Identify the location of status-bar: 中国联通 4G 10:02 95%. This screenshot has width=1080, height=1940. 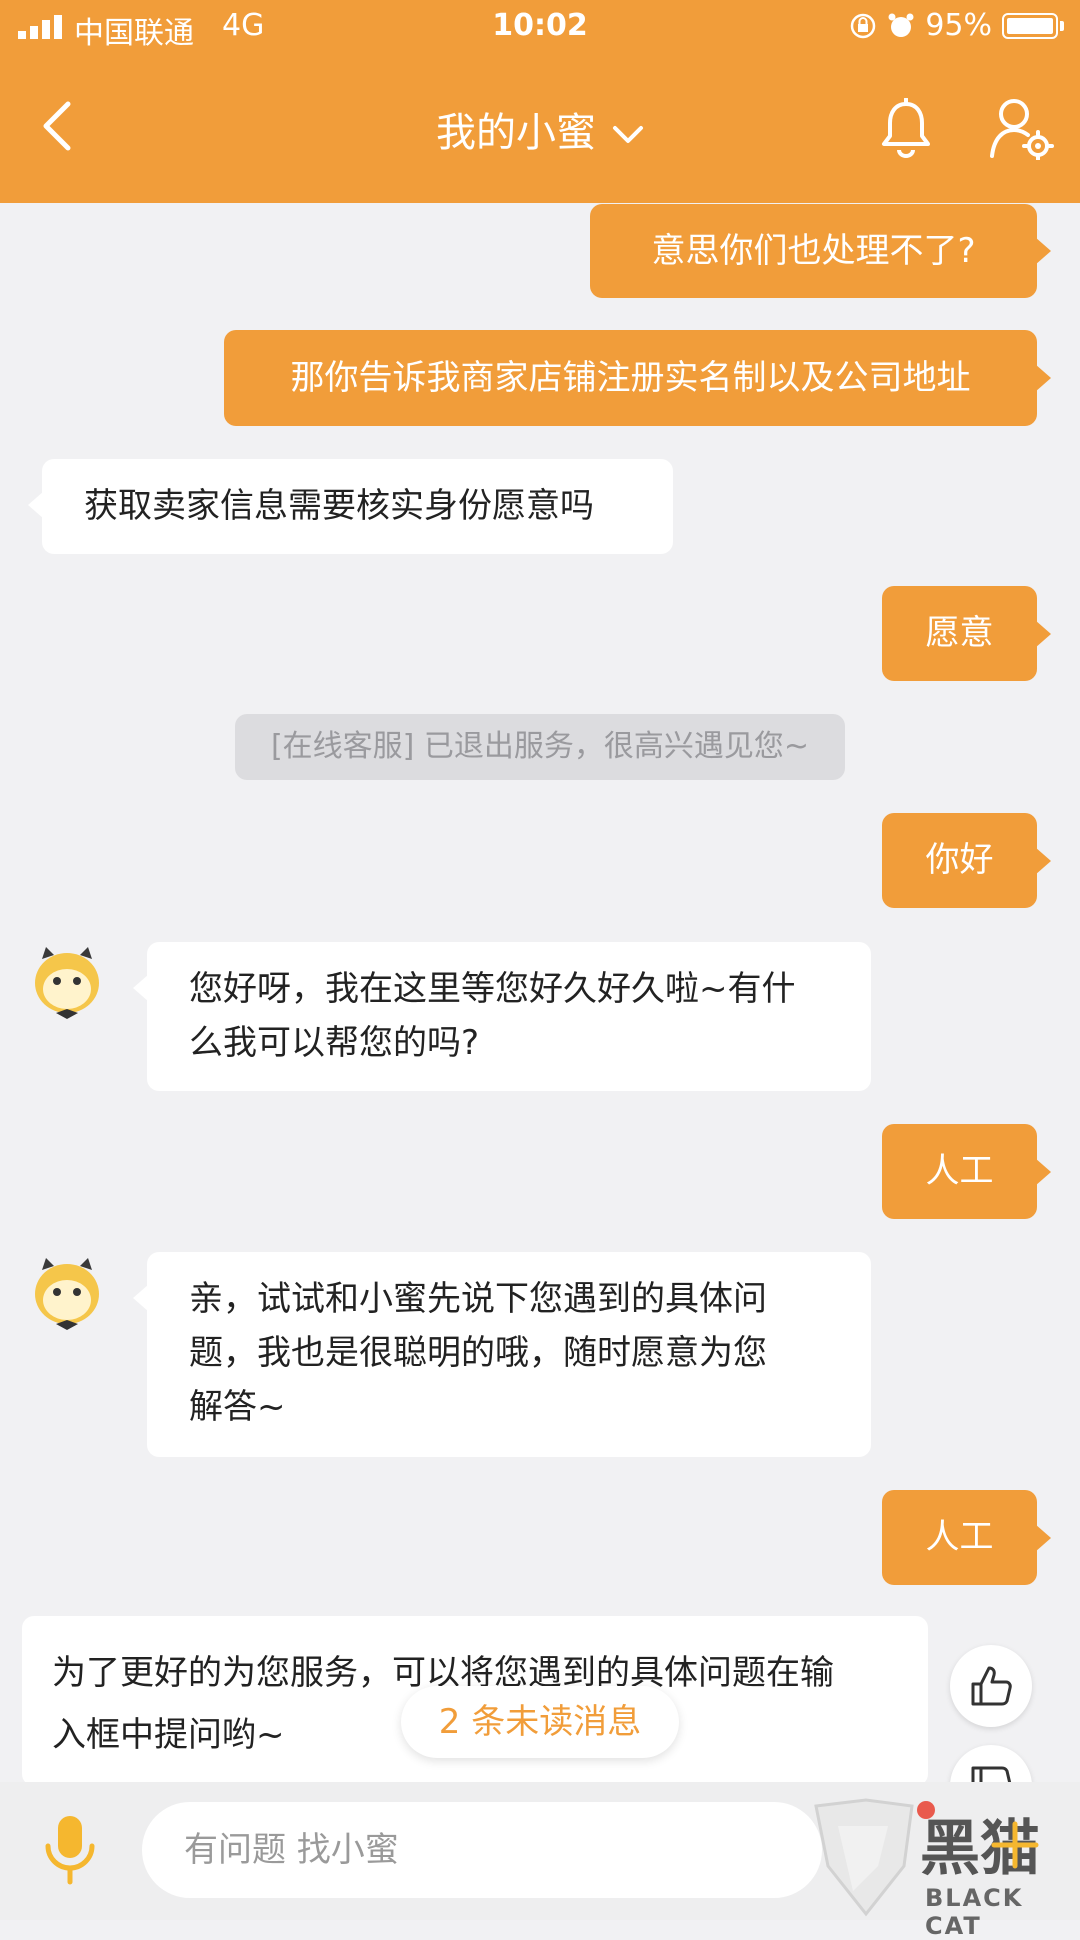
(540, 27).